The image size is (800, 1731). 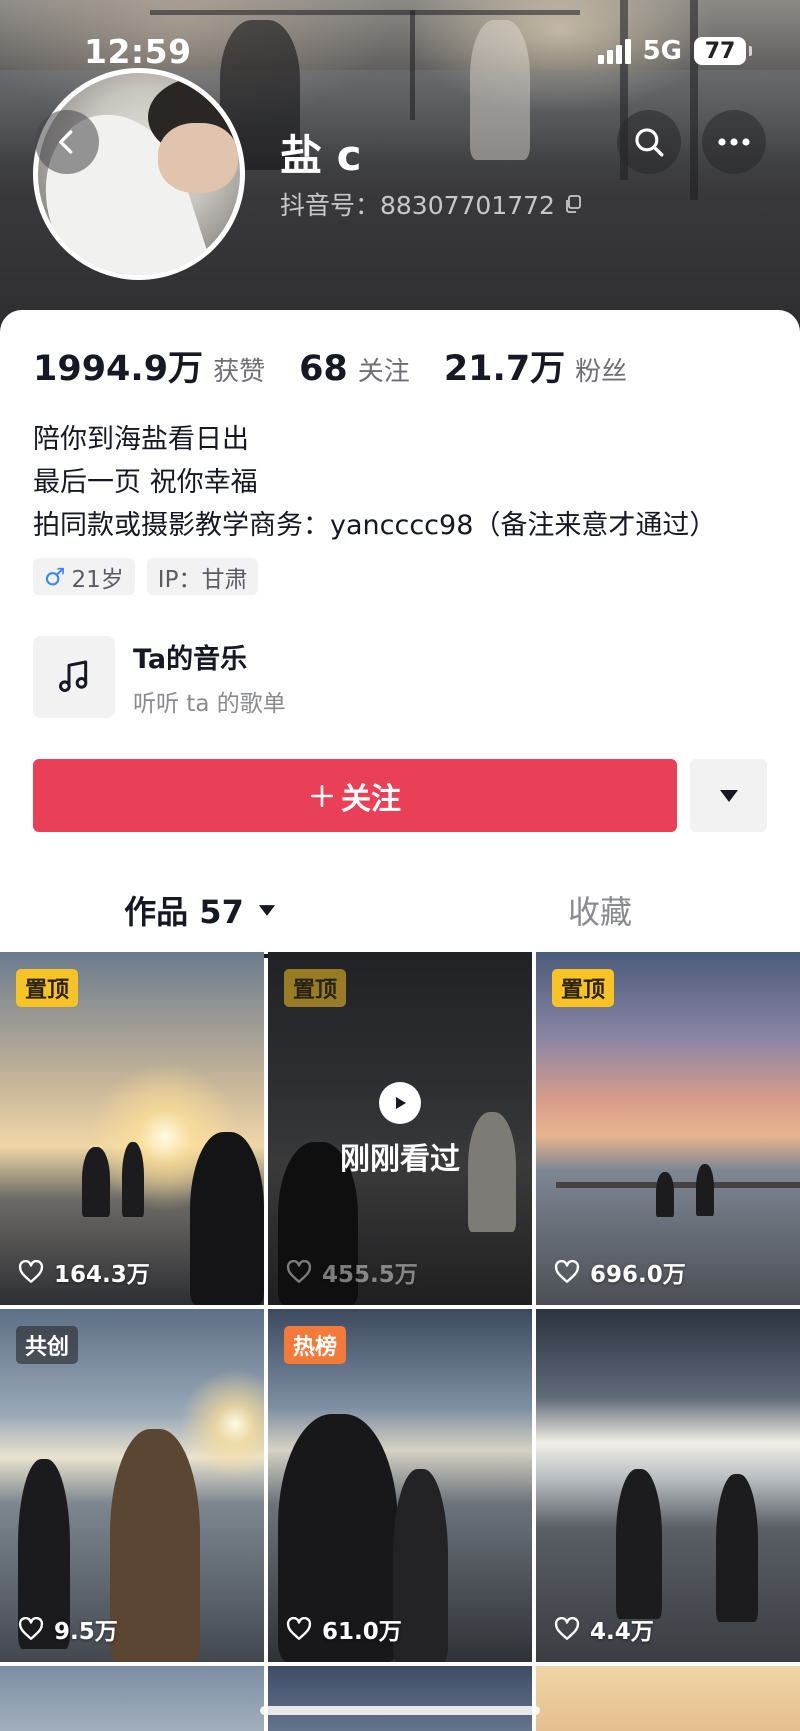 I want to click on video-likes: 164.3万, so click(x=84, y=1272).